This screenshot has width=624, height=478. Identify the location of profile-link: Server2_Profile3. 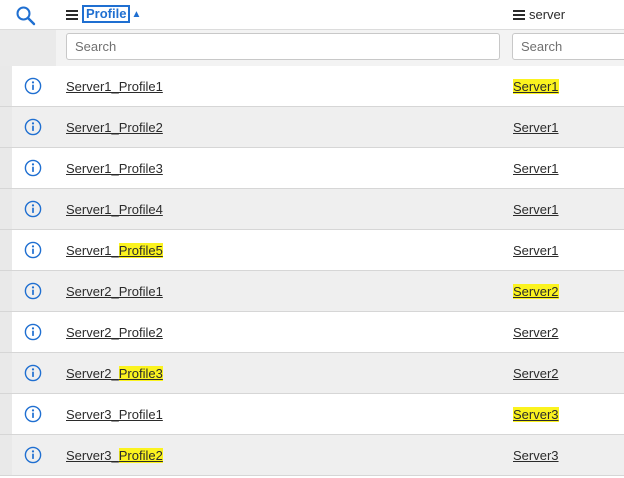
(114, 373).